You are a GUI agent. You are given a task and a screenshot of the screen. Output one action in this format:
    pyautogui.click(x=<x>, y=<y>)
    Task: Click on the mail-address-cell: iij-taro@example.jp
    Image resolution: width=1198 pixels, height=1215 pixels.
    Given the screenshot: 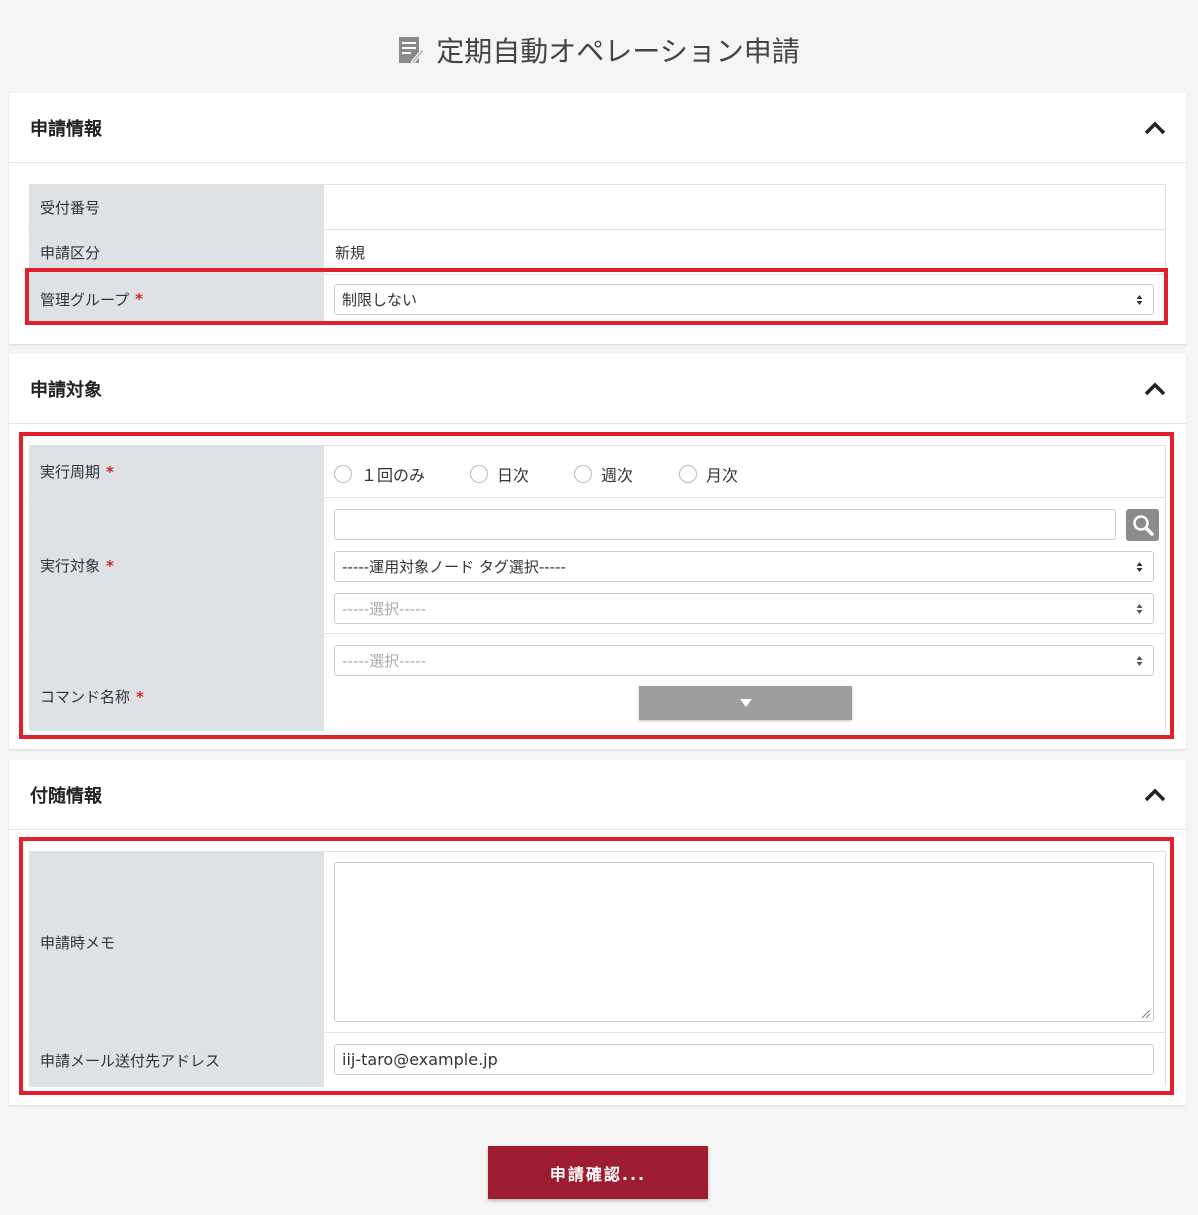 What is the action you would take?
    pyautogui.click(x=744, y=1060)
    